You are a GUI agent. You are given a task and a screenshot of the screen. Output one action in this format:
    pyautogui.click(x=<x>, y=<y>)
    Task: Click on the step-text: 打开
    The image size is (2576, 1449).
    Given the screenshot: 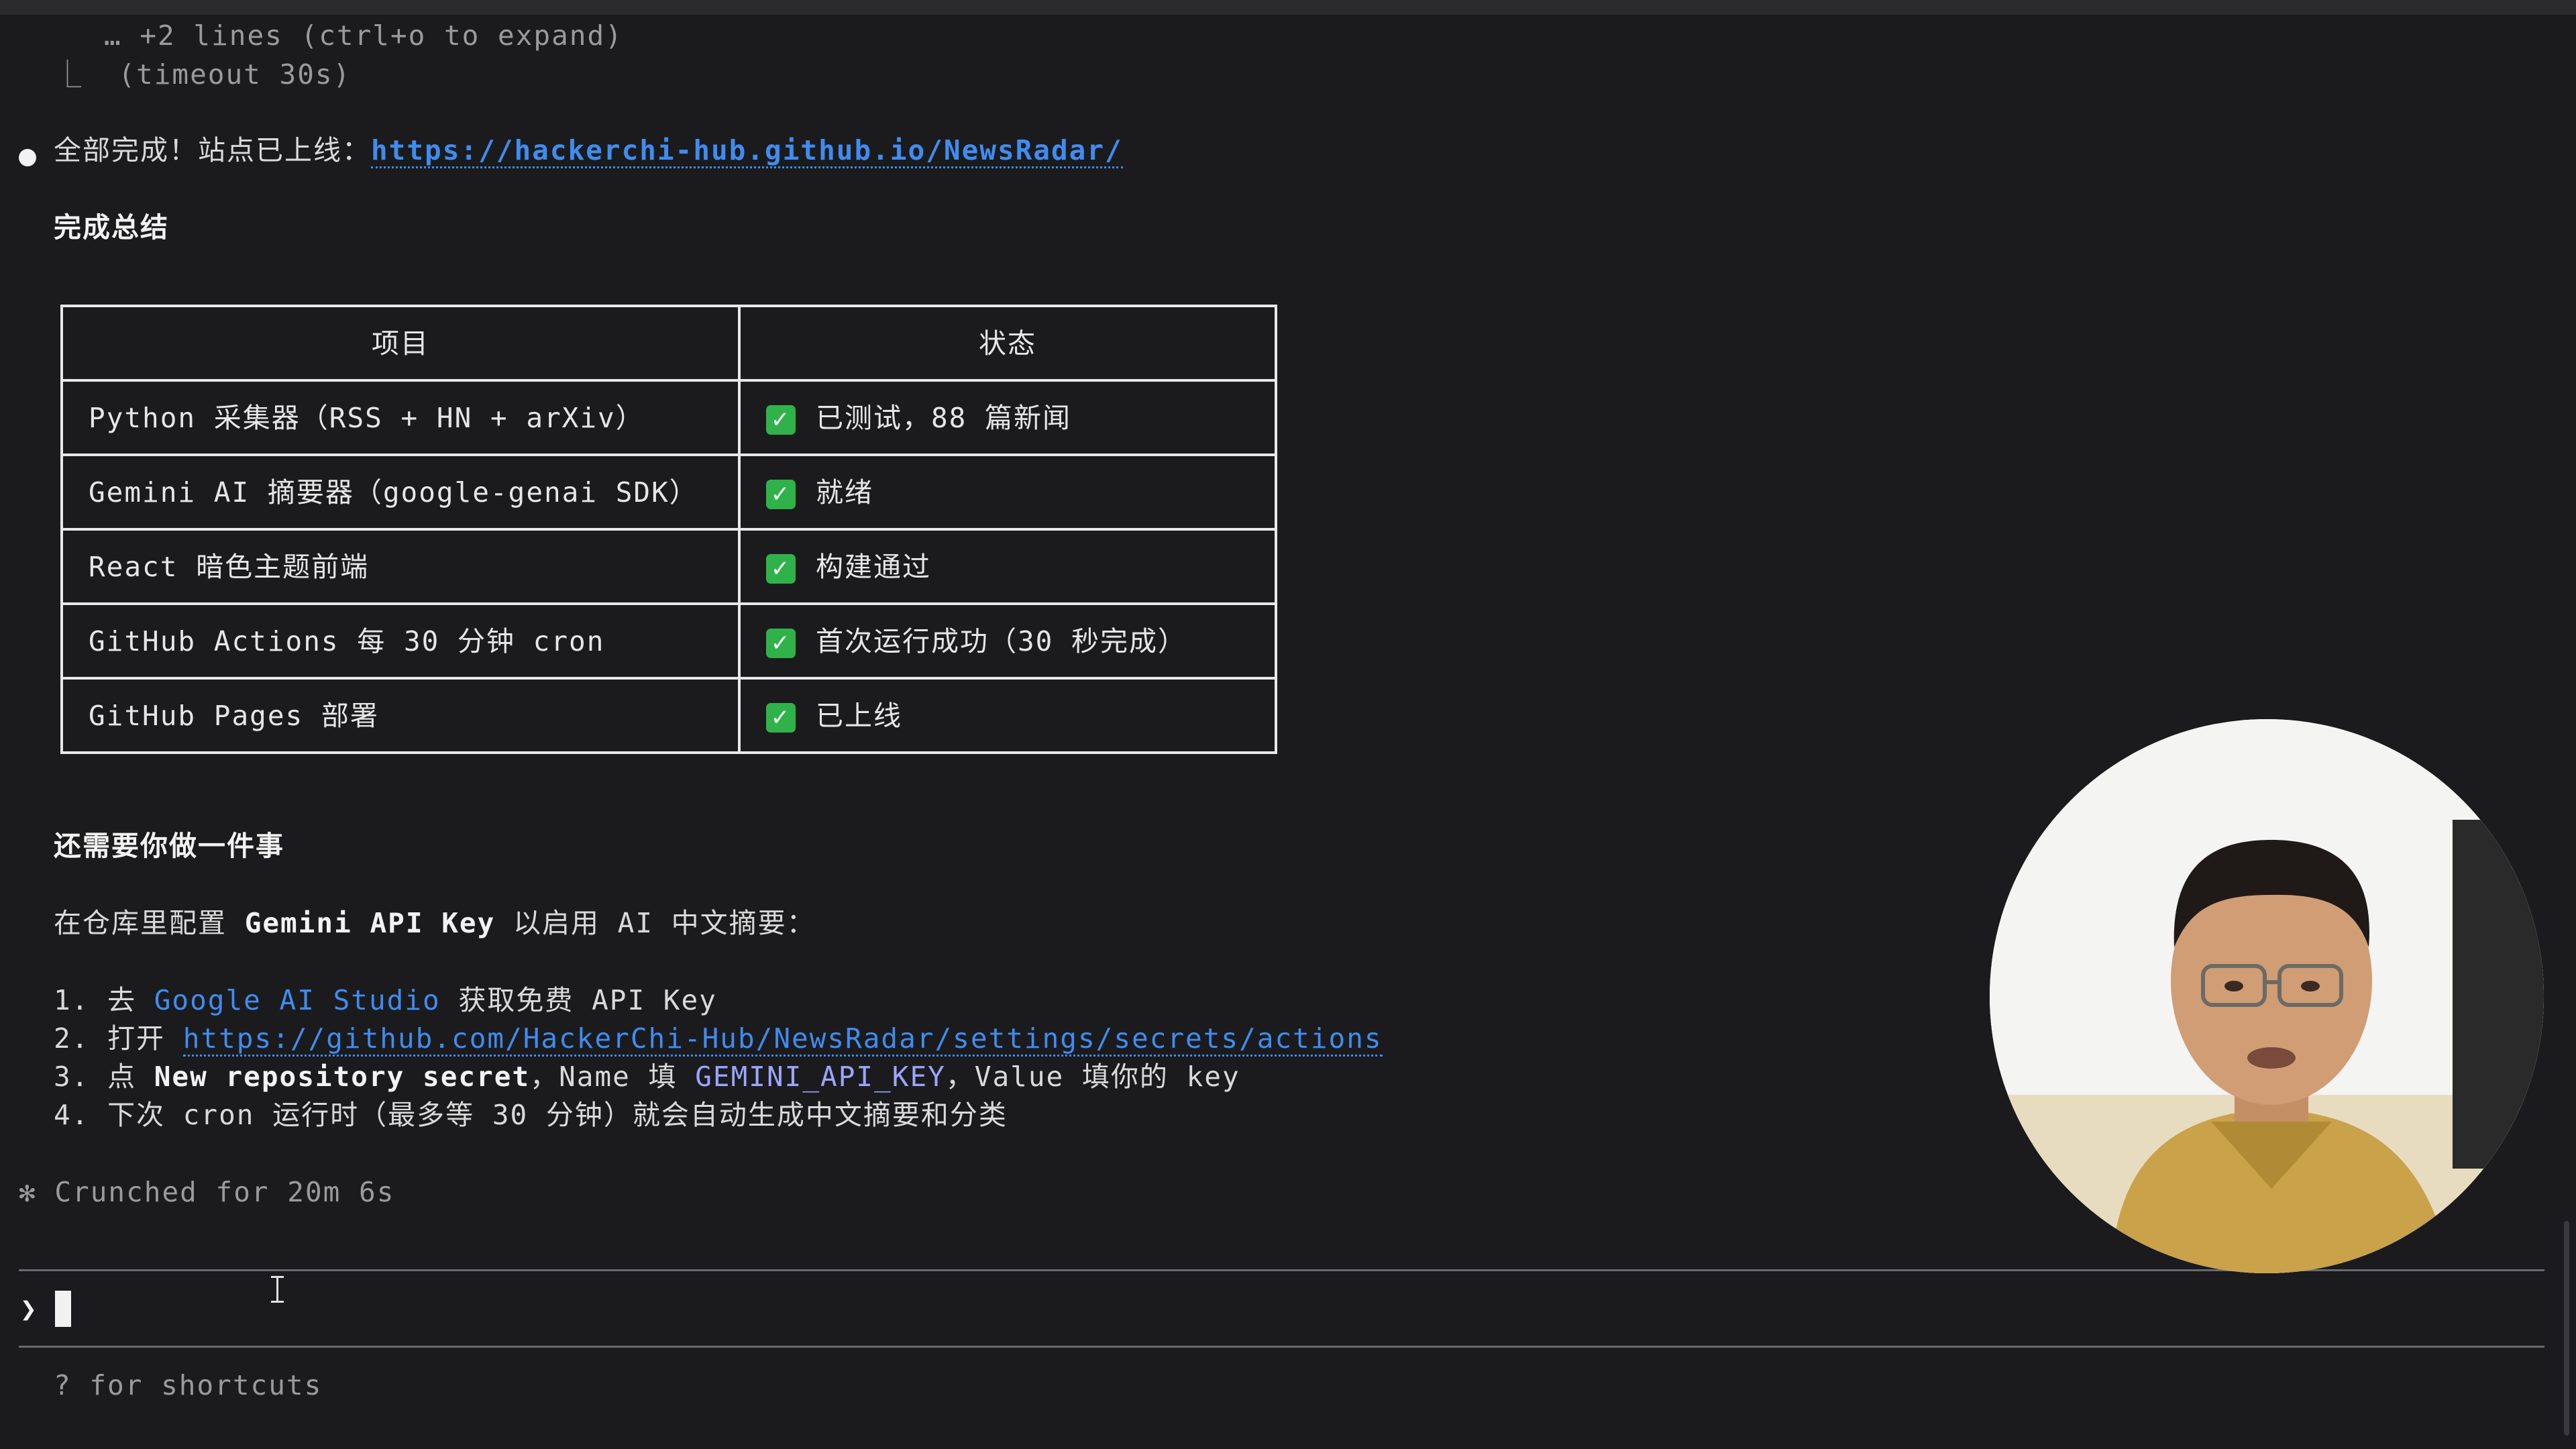 What is the action you would take?
    pyautogui.click(x=145, y=1038)
    